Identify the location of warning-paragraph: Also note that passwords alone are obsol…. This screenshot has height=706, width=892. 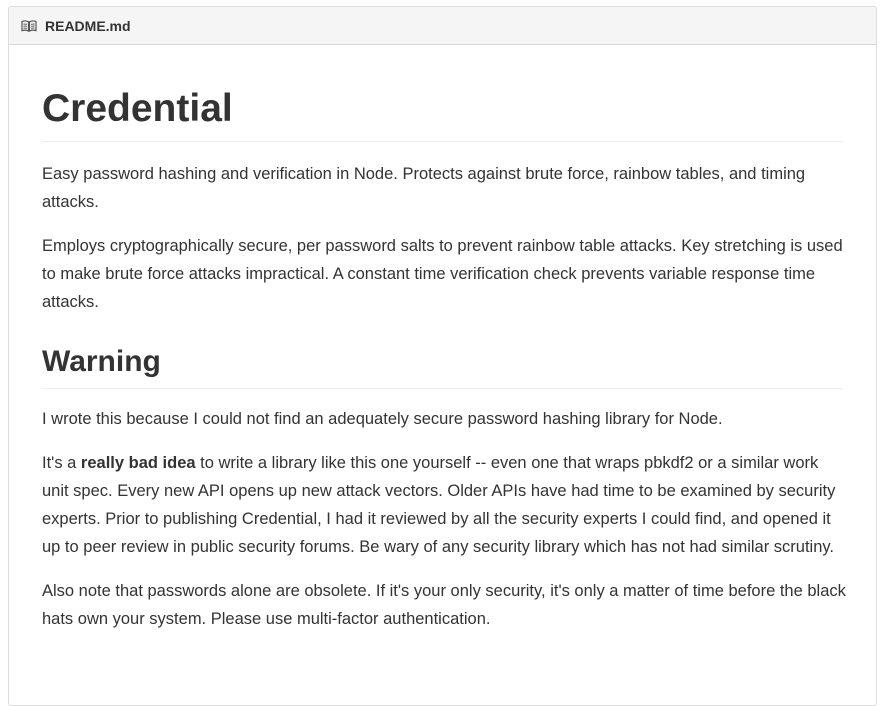
(444, 605).